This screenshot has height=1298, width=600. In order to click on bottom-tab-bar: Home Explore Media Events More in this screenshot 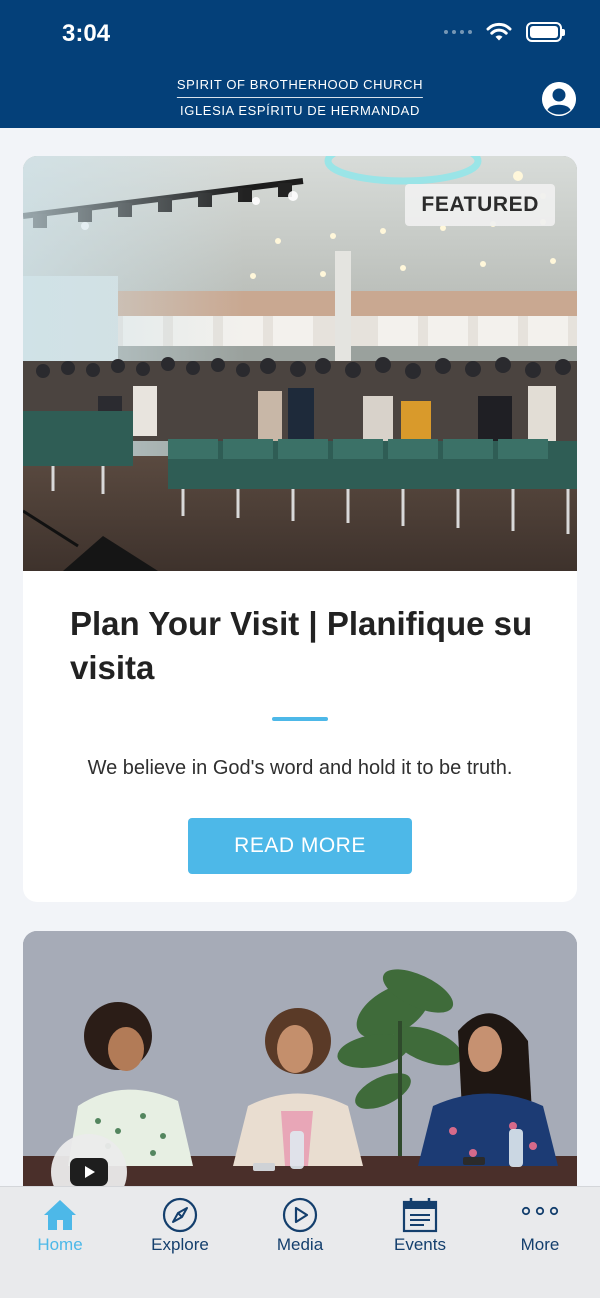, I will do `click(300, 1242)`.